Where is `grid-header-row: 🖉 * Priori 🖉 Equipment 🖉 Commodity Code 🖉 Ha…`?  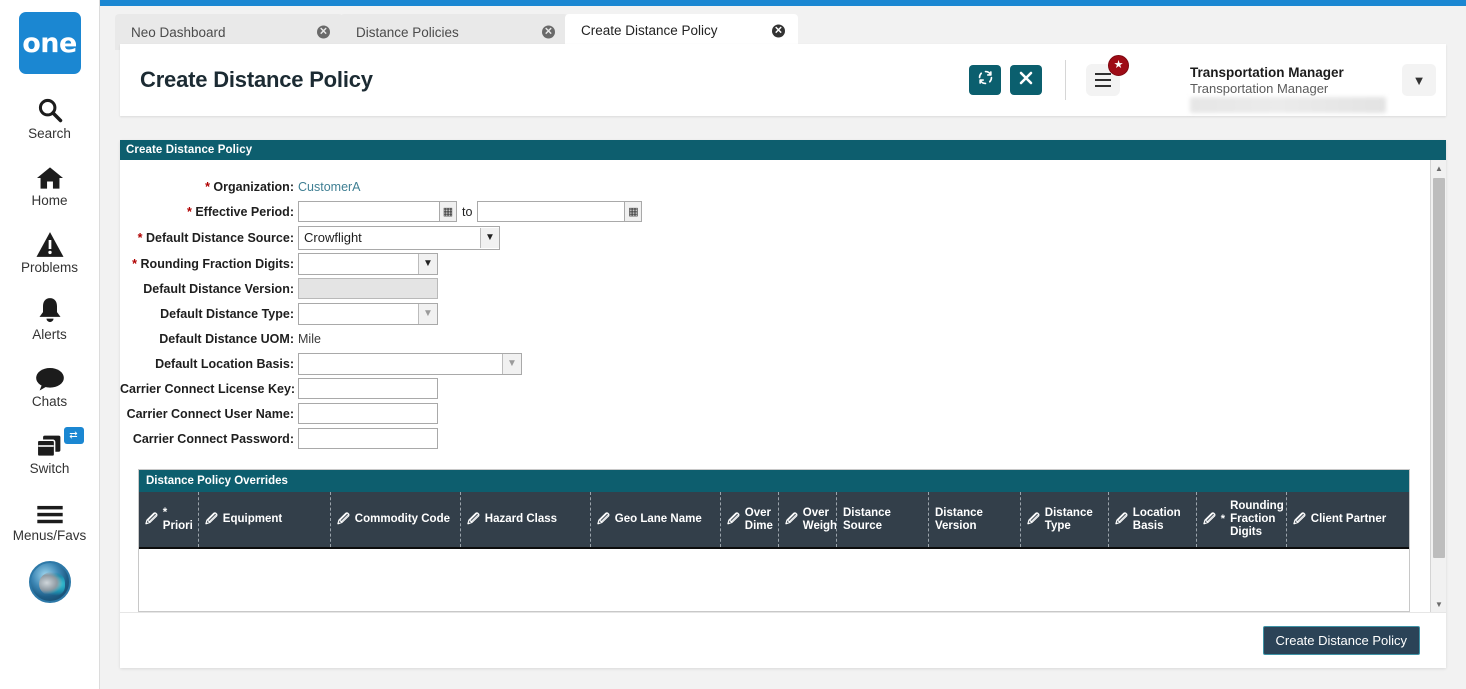 grid-header-row: 🖉 * Priori 🖉 Equipment 🖉 Commodity Code 🖉 Ha… is located at coordinates (774, 520).